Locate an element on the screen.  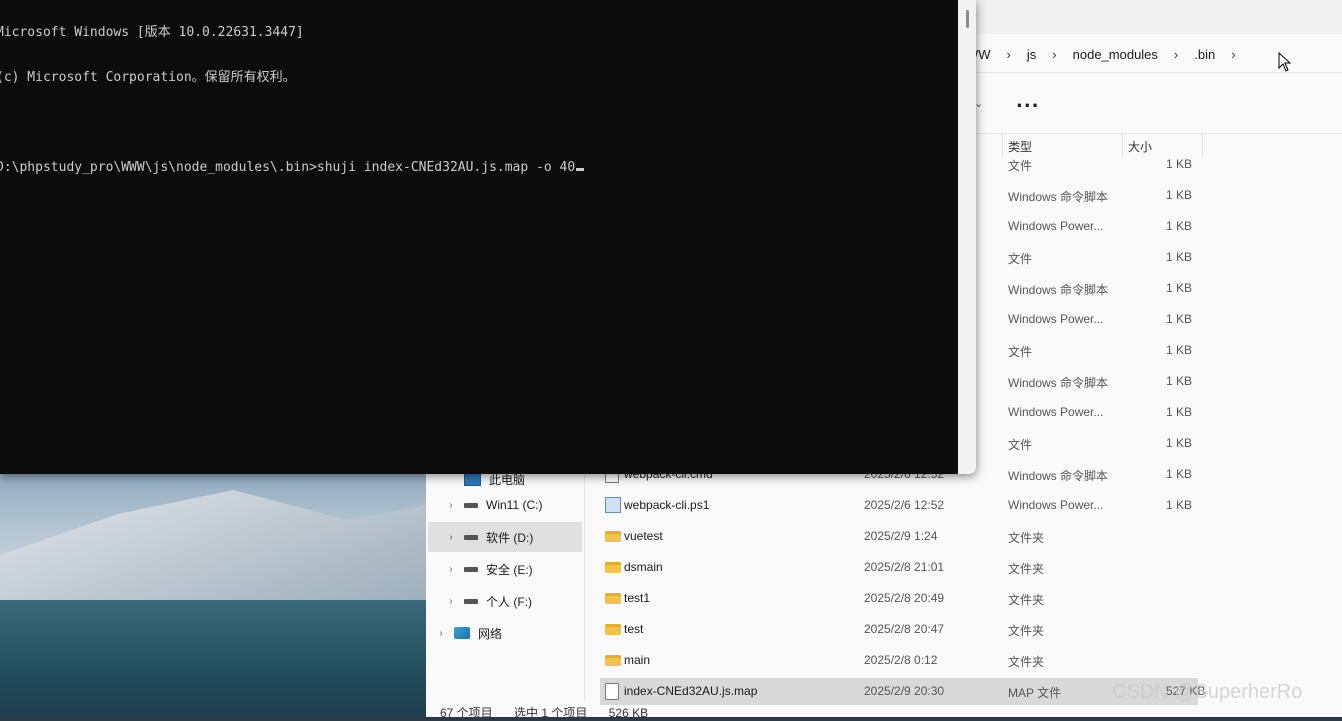
console-line: (c) Microsoft Corporation。保留所有权利。 is located at coordinates (148, 77).